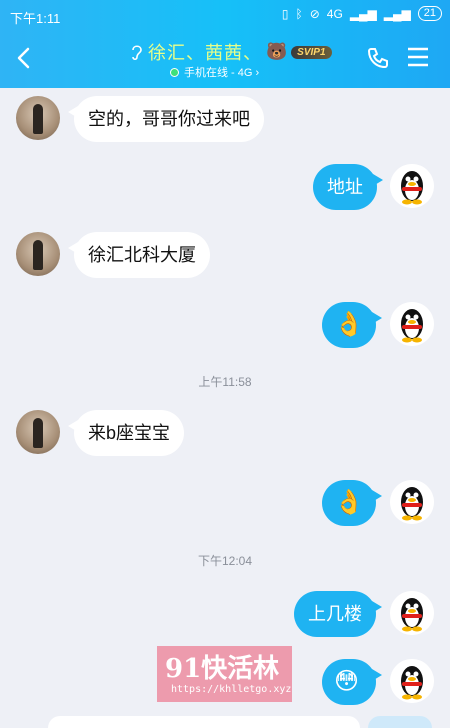 The width and height of the screenshot is (450, 728). Describe the element at coordinates (137, 53) in the screenshot. I see `ear-icon` at that location.